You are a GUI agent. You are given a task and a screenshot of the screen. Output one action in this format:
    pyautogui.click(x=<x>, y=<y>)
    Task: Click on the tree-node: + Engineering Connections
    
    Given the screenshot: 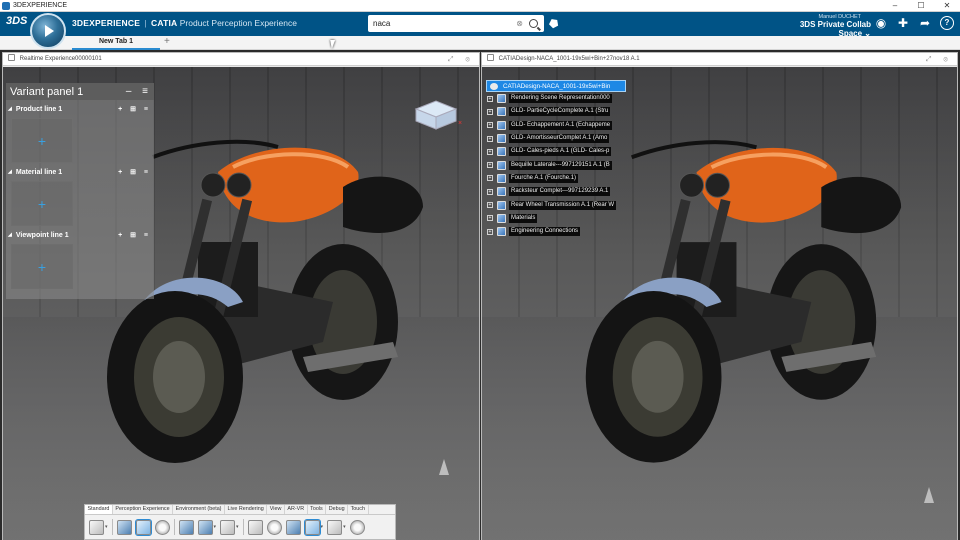 What is the action you would take?
    pyautogui.click(x=556, y=231)
    